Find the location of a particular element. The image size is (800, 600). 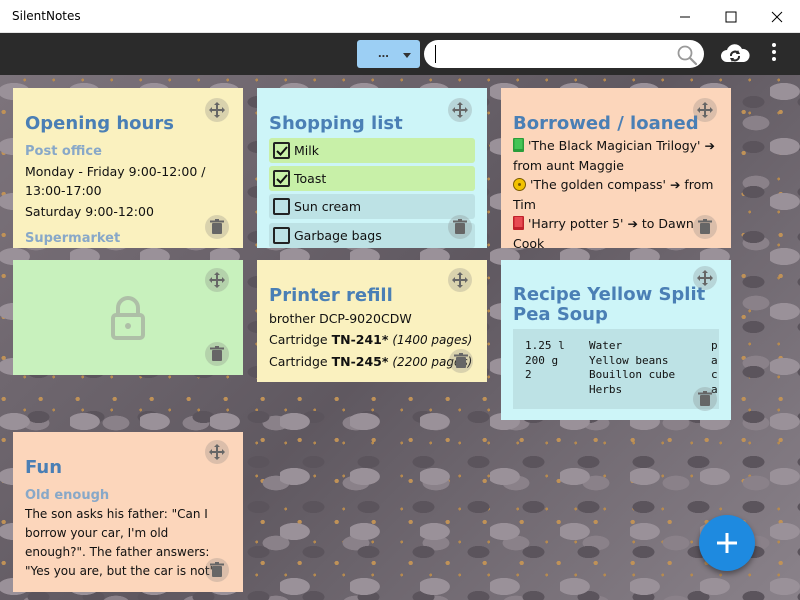

recipe-row: 1.25 l Water p is located at coordinates (621, 345).